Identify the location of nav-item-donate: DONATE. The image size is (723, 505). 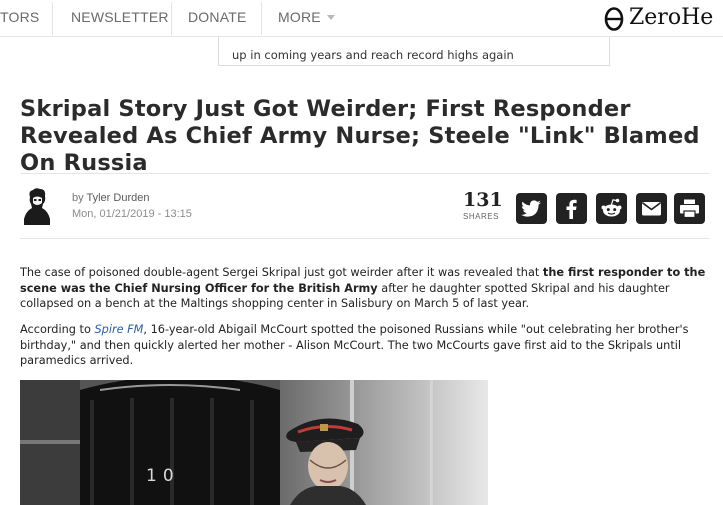
(217, 18).